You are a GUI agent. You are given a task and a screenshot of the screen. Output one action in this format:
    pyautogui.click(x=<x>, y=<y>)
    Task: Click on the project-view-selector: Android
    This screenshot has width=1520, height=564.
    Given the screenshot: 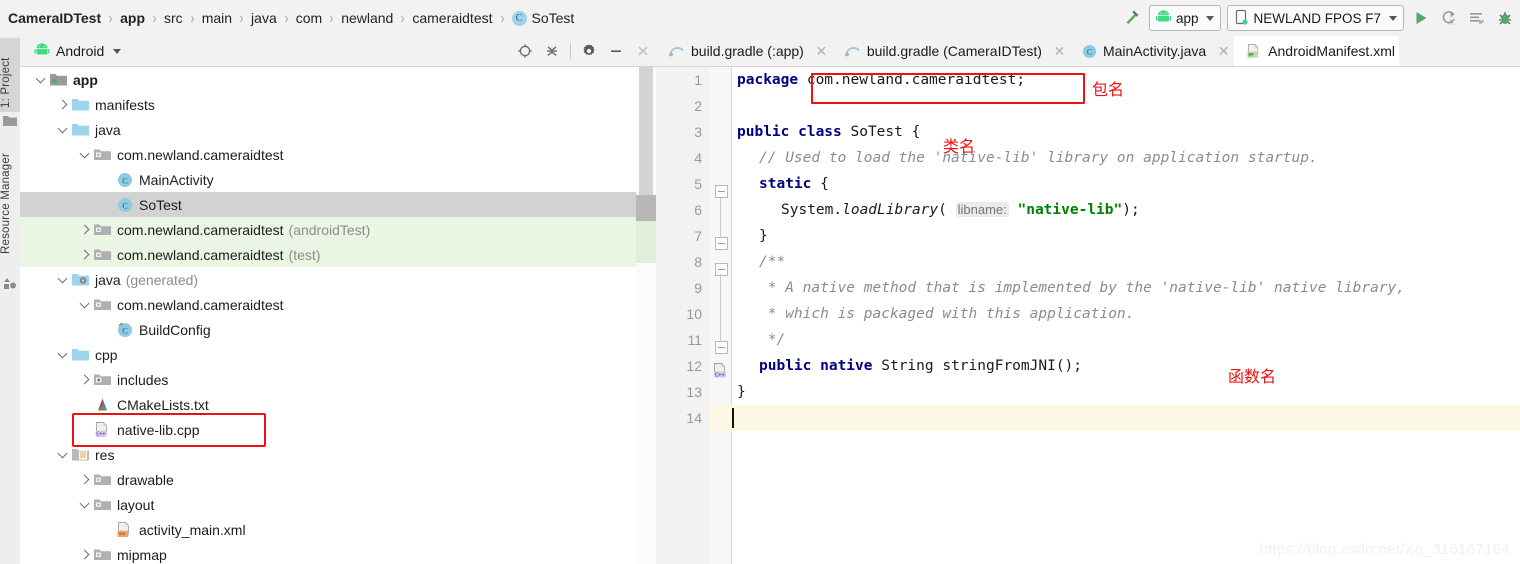 What is the action you would take?
    pyautogui.click(x=71, y=51)
    